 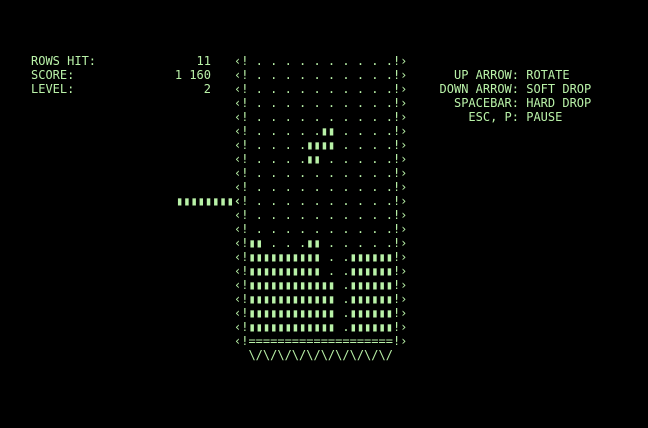 What do you see at coordinates (479, 89) in the screenshot?
I see `control-key: DOWN ARROW:` at bounding box center [479, 89].